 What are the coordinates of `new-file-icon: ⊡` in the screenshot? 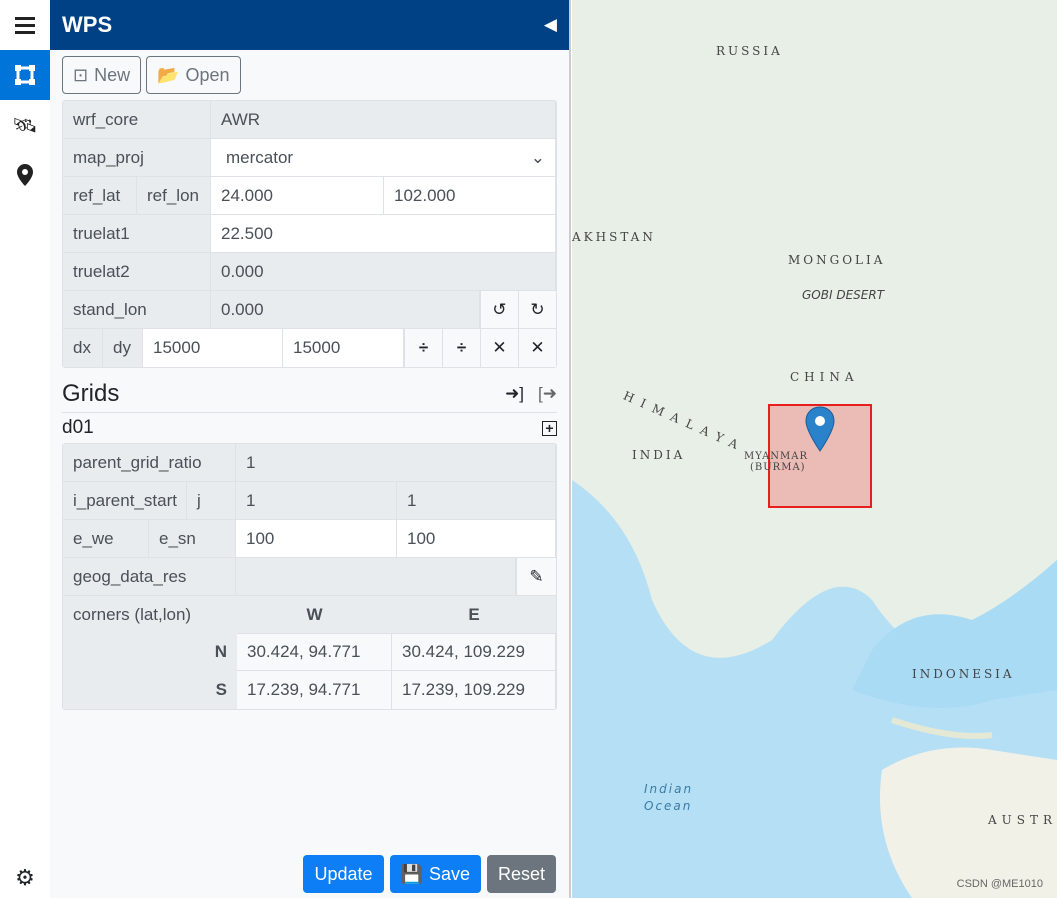 It's located at (81, 74).